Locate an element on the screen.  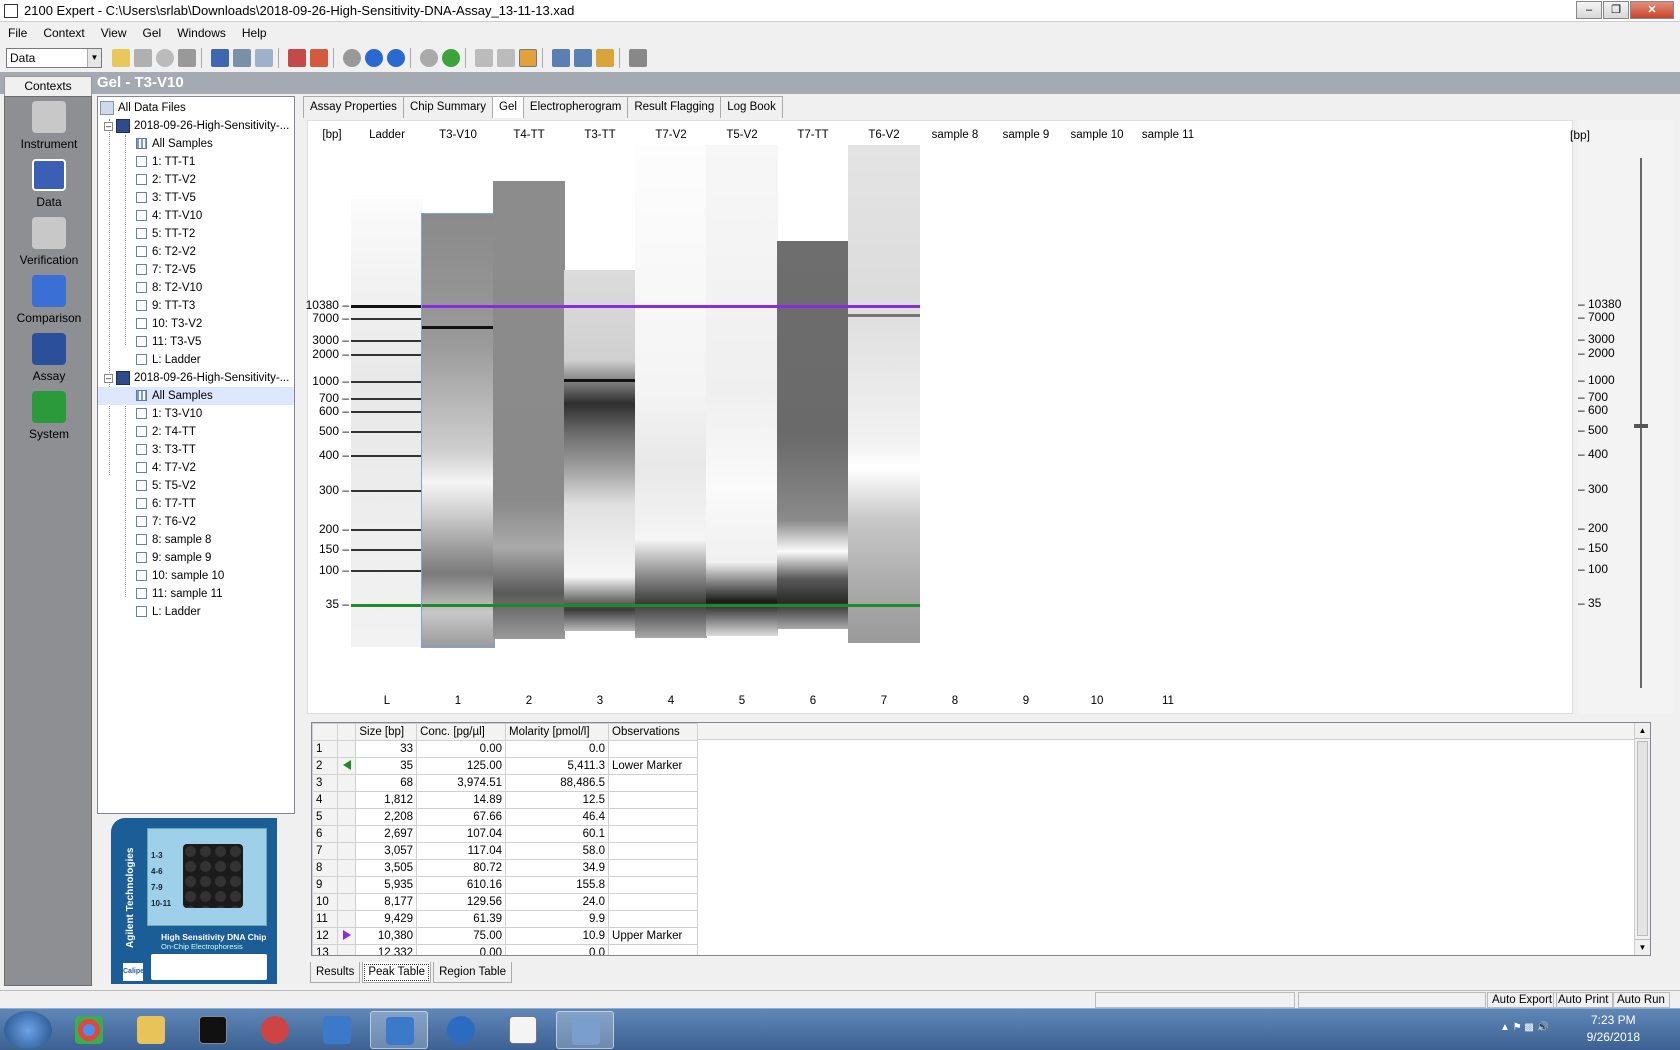
scroll-up-icon: ▲ is located at coordinates (1642, 731).